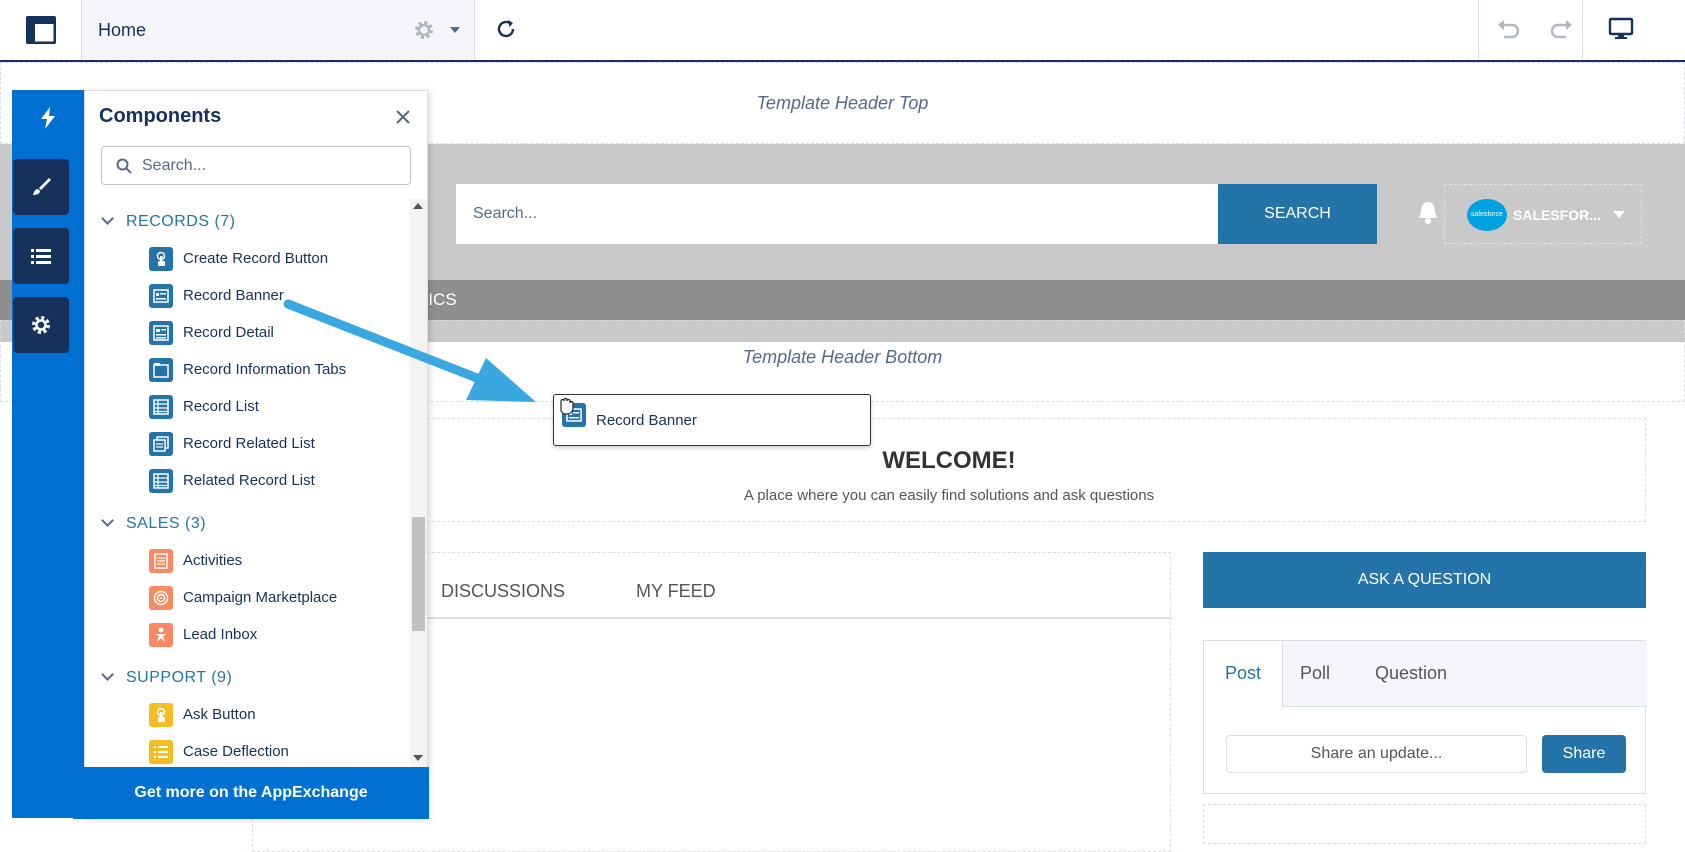 The width and height of the screenshot is (1685, 852). I want to click on share-button: Share, so click(1584, 754).